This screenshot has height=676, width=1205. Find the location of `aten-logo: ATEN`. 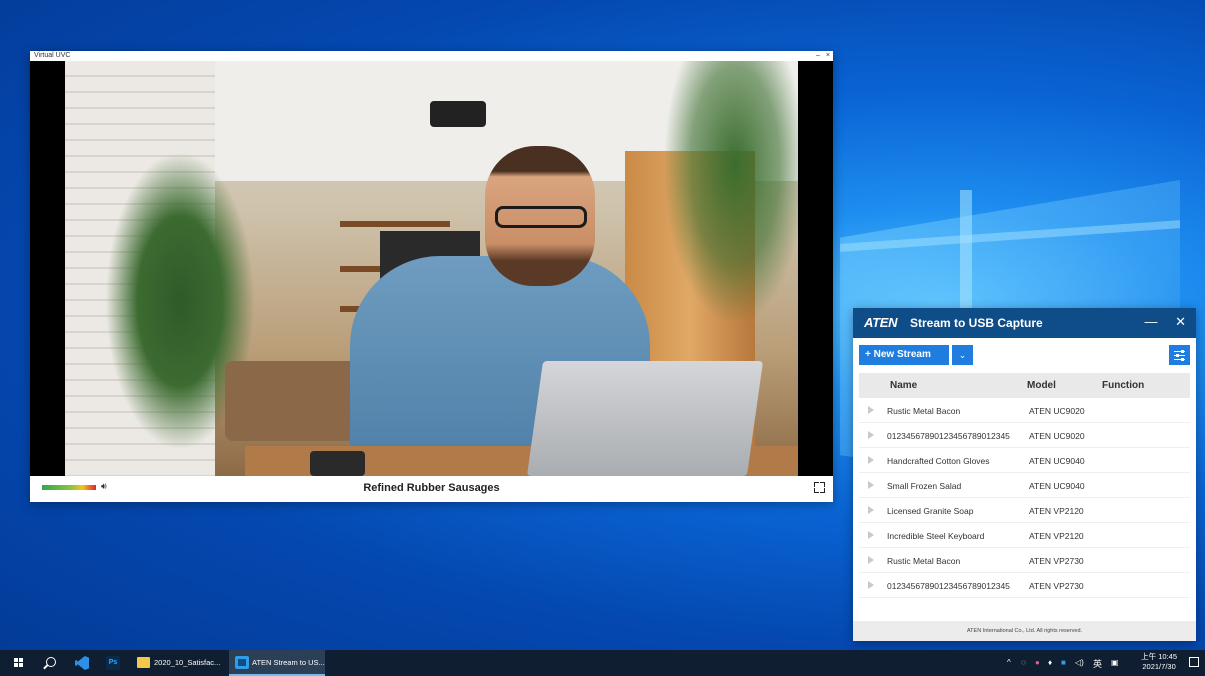

aten-logo: ATEN is located at coordinates (881, 322).